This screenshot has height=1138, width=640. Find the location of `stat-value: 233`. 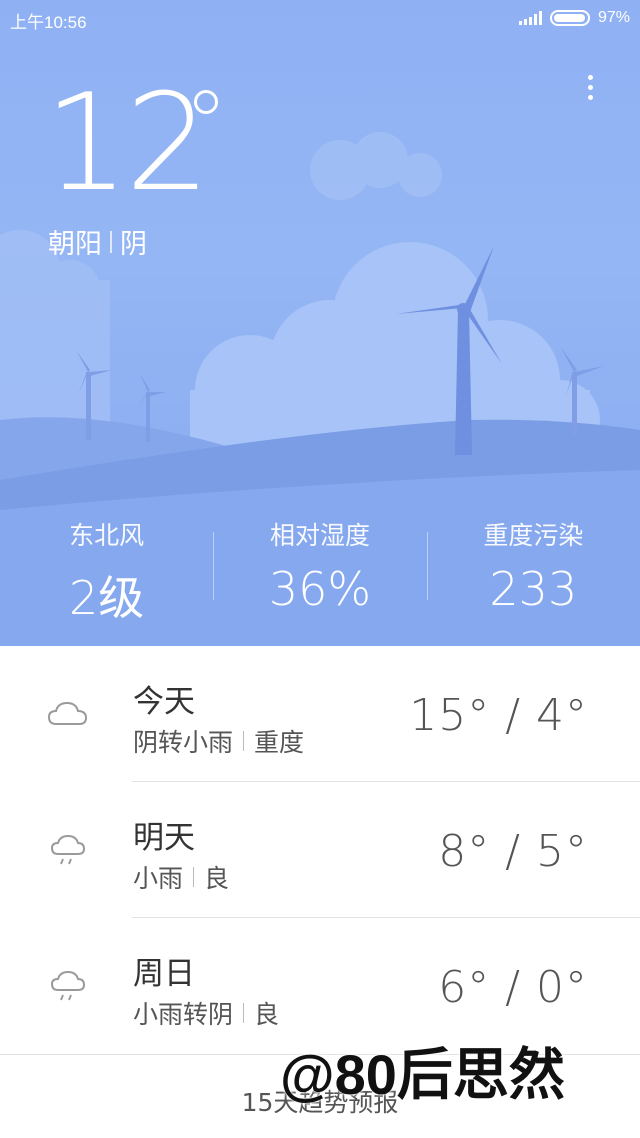

stat-value: 233 is located at coordinates (533, 589).